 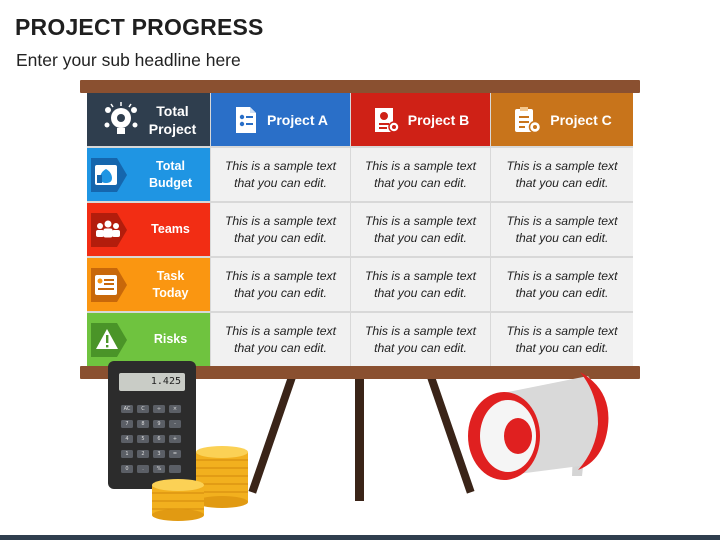 I want to click on calculator-key: 8, so click(x=143, y=424).